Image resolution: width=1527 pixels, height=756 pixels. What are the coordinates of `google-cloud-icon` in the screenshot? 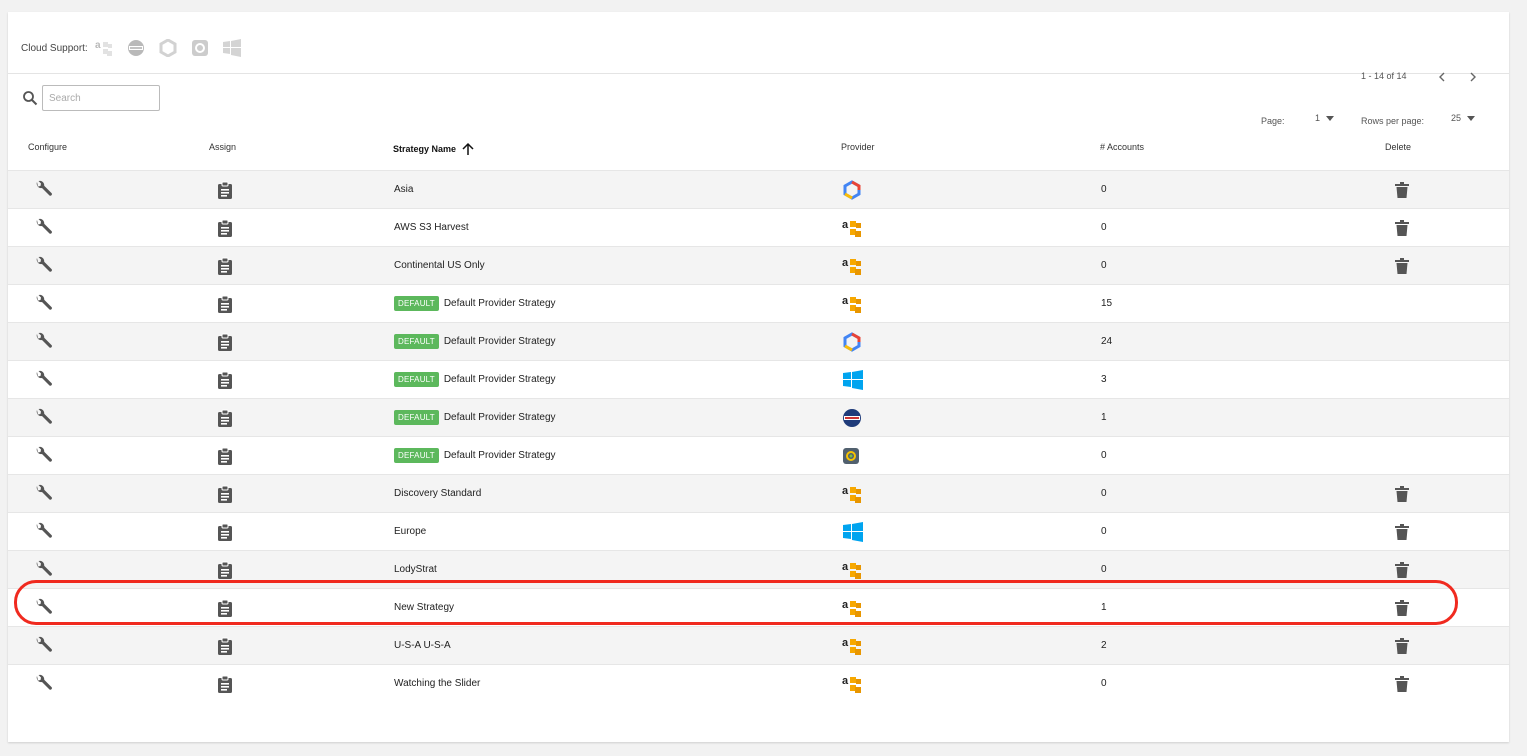 It's located at (852, 189).